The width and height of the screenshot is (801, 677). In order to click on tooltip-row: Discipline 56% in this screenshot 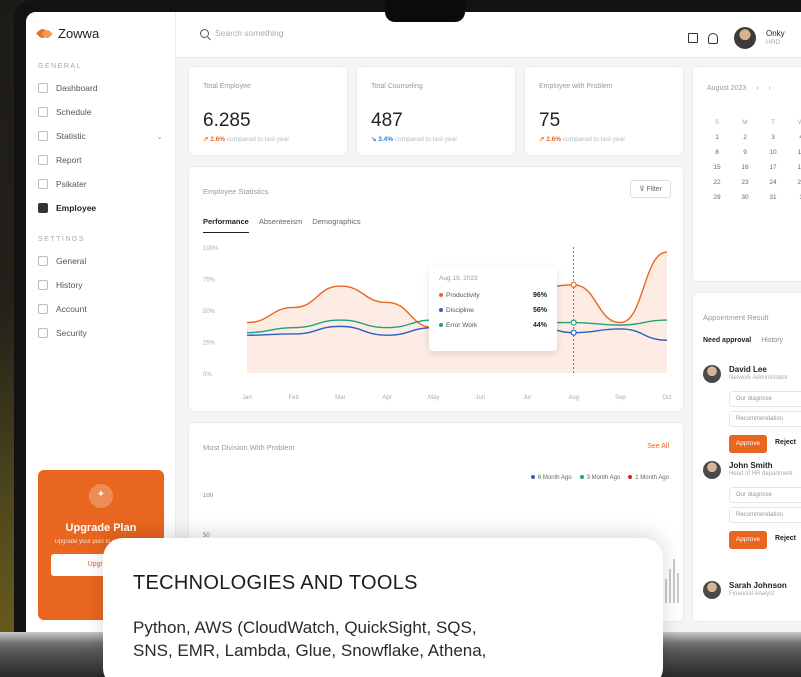, I will do `click(493, 310)`.